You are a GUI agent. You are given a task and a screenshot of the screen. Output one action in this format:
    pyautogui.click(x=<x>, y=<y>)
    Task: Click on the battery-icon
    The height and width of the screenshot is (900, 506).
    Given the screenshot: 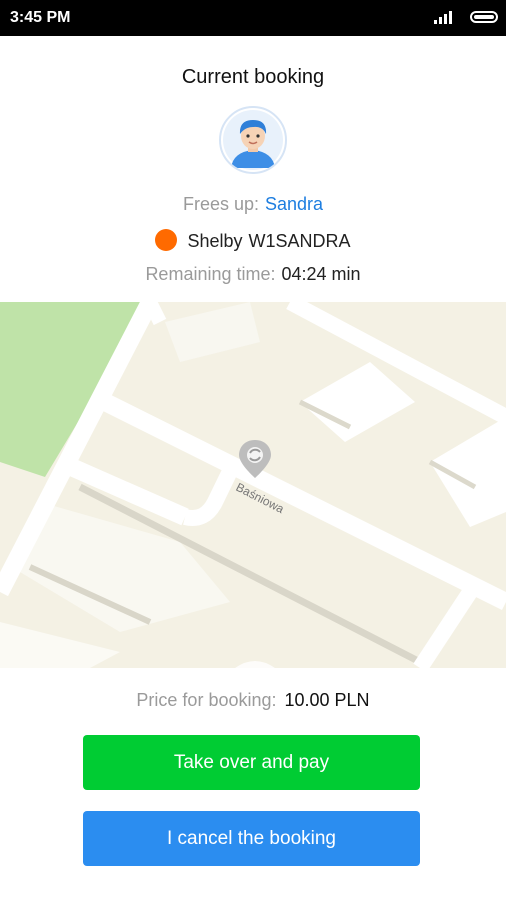 What is the action you would take?
    pyautogui.click(x=484, y=17)
    